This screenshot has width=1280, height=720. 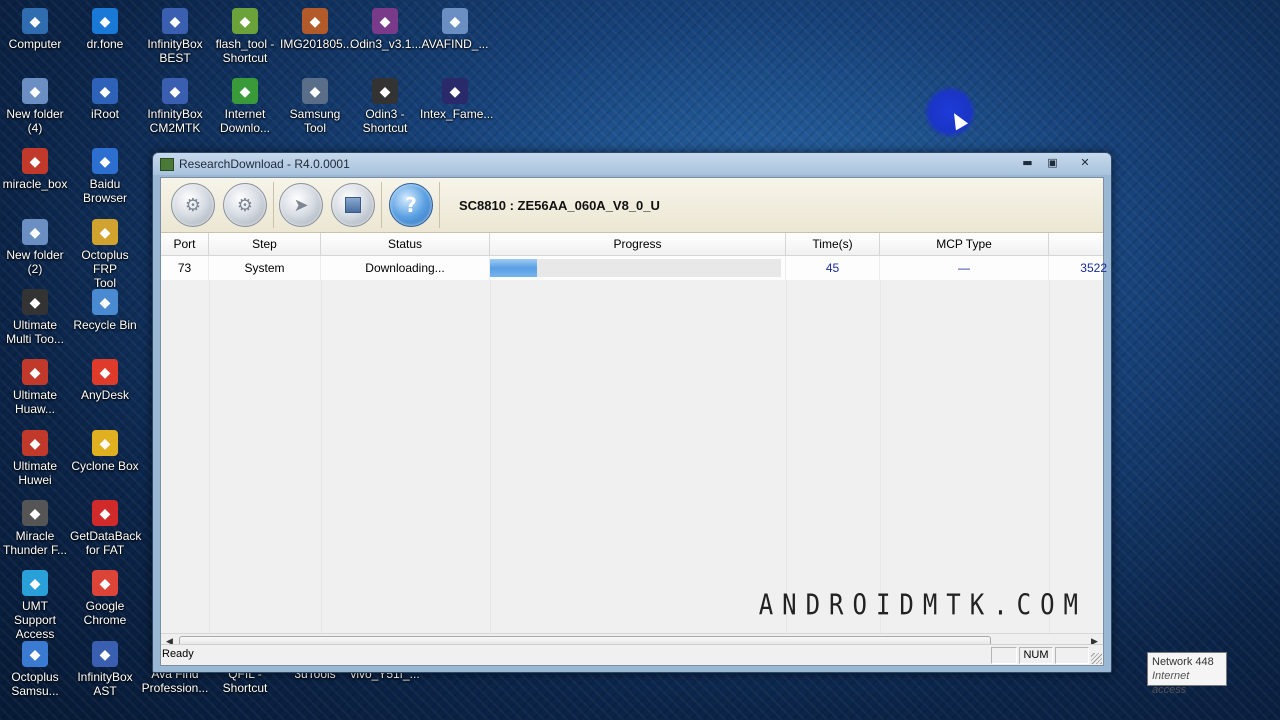 What do you see at coordinates (1027, 162) in the screenshot?
I see `minimize-button: ▬` at bounding box center [1027, 162].